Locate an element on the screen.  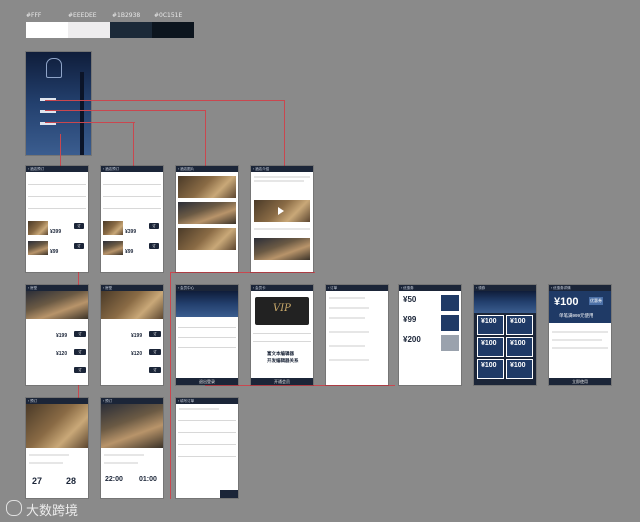
member-screen: ‹ 会员中心 退出登录 is located at coordinates (207, 335).